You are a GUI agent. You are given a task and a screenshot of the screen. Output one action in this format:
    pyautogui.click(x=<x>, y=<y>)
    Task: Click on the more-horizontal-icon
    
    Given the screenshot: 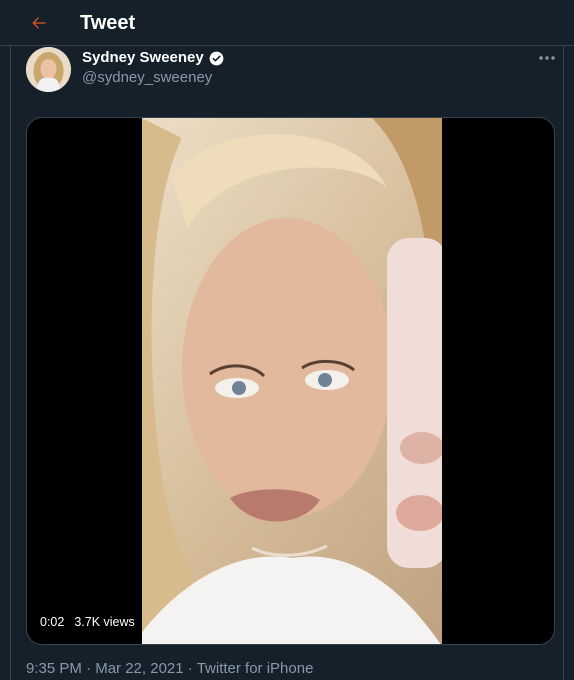 What is the action you would take?
    pyautogui.click(x=547, y=58)
    